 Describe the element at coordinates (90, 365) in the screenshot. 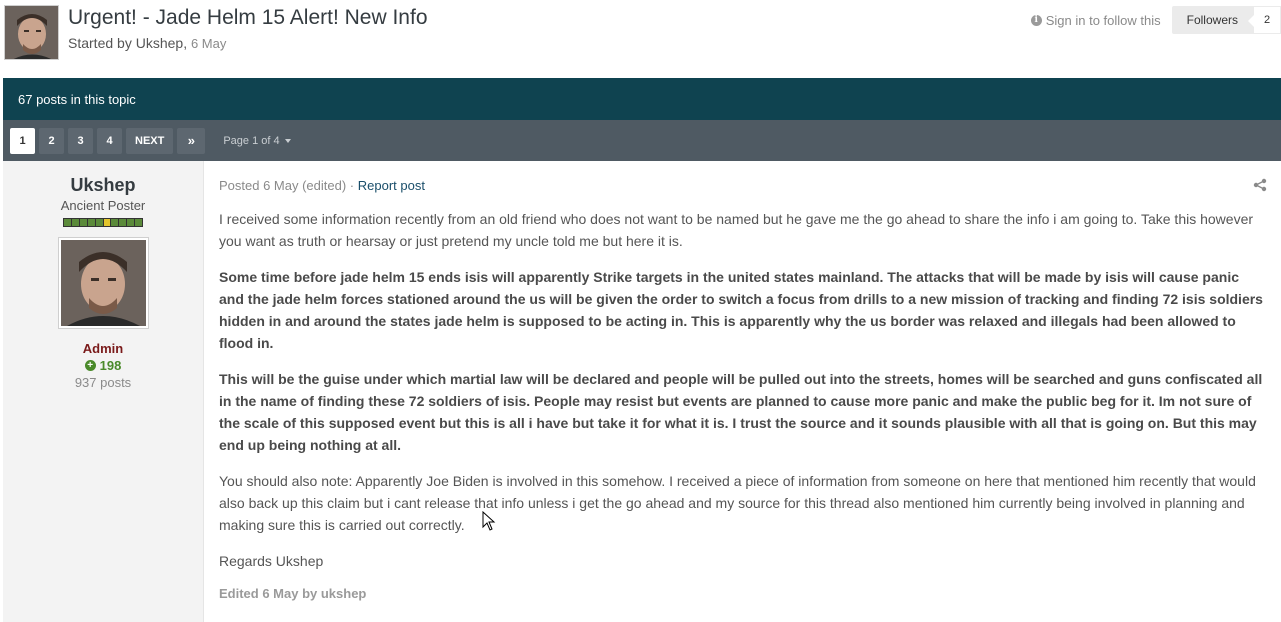

I see `plus-icon: +` at that location.